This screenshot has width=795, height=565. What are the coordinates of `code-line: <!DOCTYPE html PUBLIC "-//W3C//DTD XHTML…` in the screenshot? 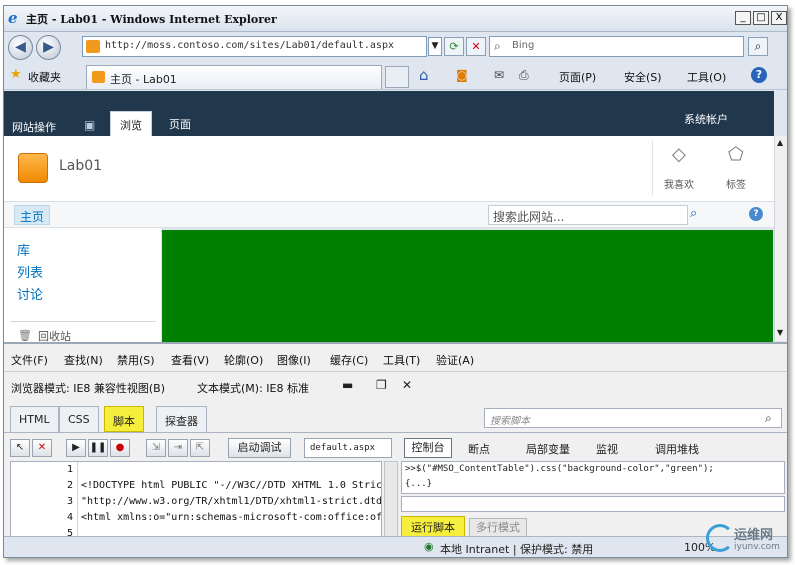 It's located at (231, 485).